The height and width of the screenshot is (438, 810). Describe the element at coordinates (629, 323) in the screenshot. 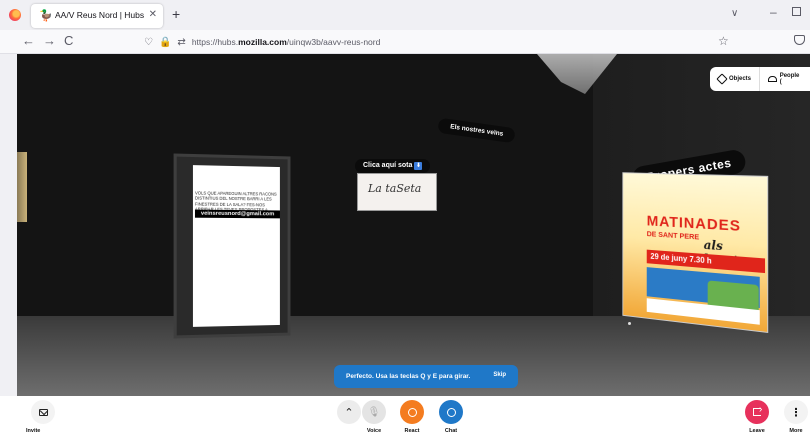

I see `reticle-dot` at that location.